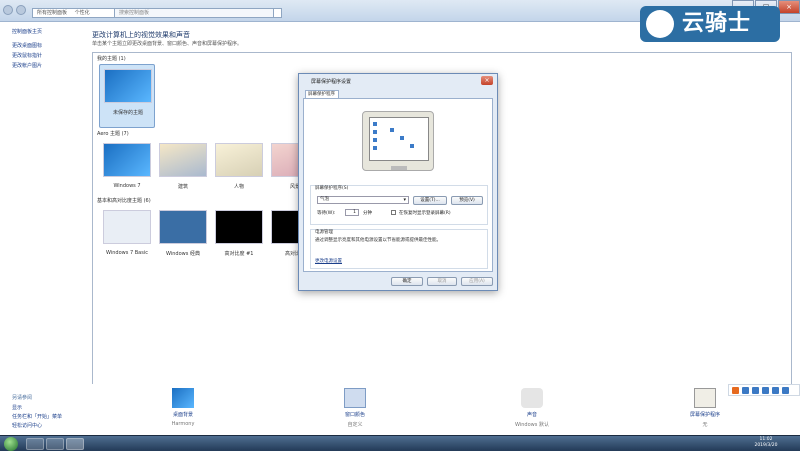 The image size is (800, 451). What do you see at coordinates (467, 200) in the screenshot?
I see `preview-button: 预览(V)` at bounding box center [467, 200].